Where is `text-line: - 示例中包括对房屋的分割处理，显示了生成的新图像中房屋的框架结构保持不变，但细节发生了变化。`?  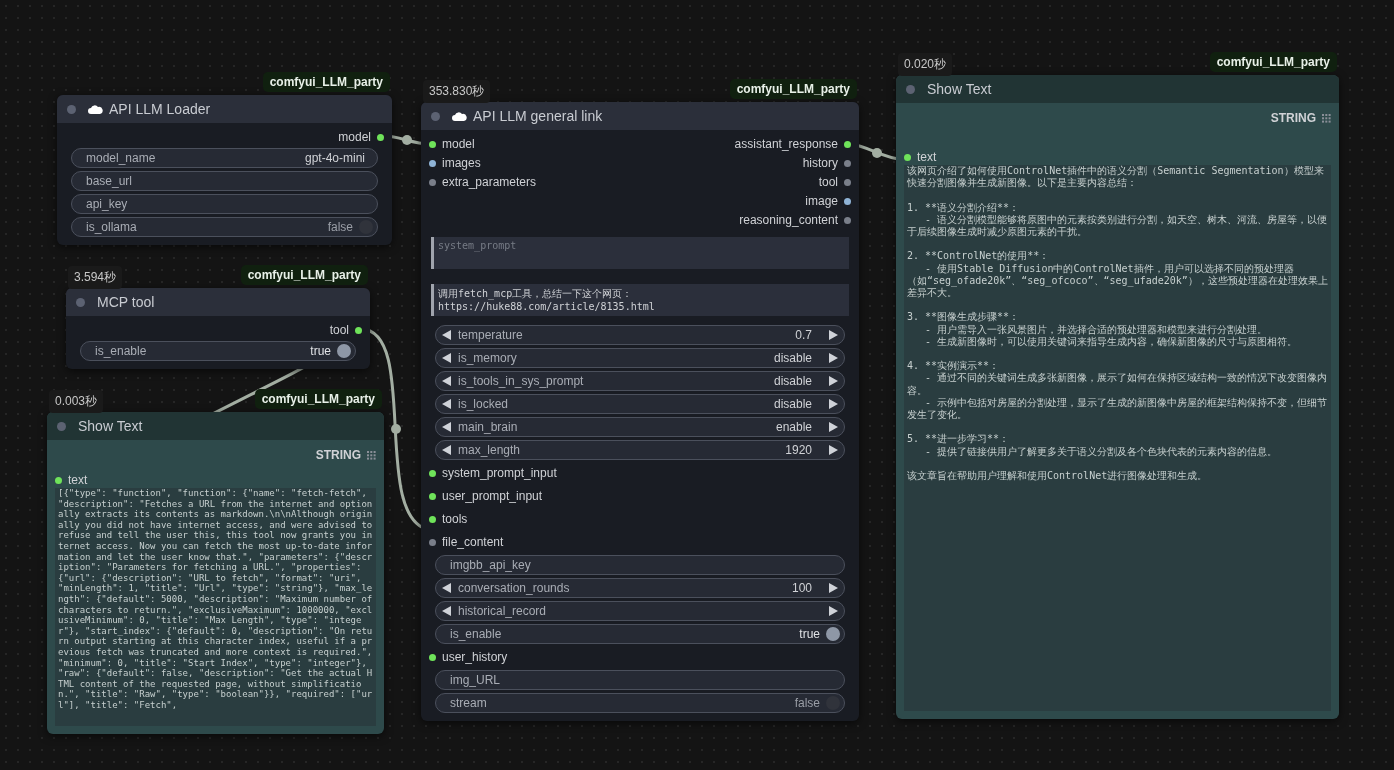
text-line: - 示例中包括对房屋的分割处理，显示了生成的新图像中房屋的框架结构保持不变，但细节发生了变化。 is located at coordinates (1117, 409).